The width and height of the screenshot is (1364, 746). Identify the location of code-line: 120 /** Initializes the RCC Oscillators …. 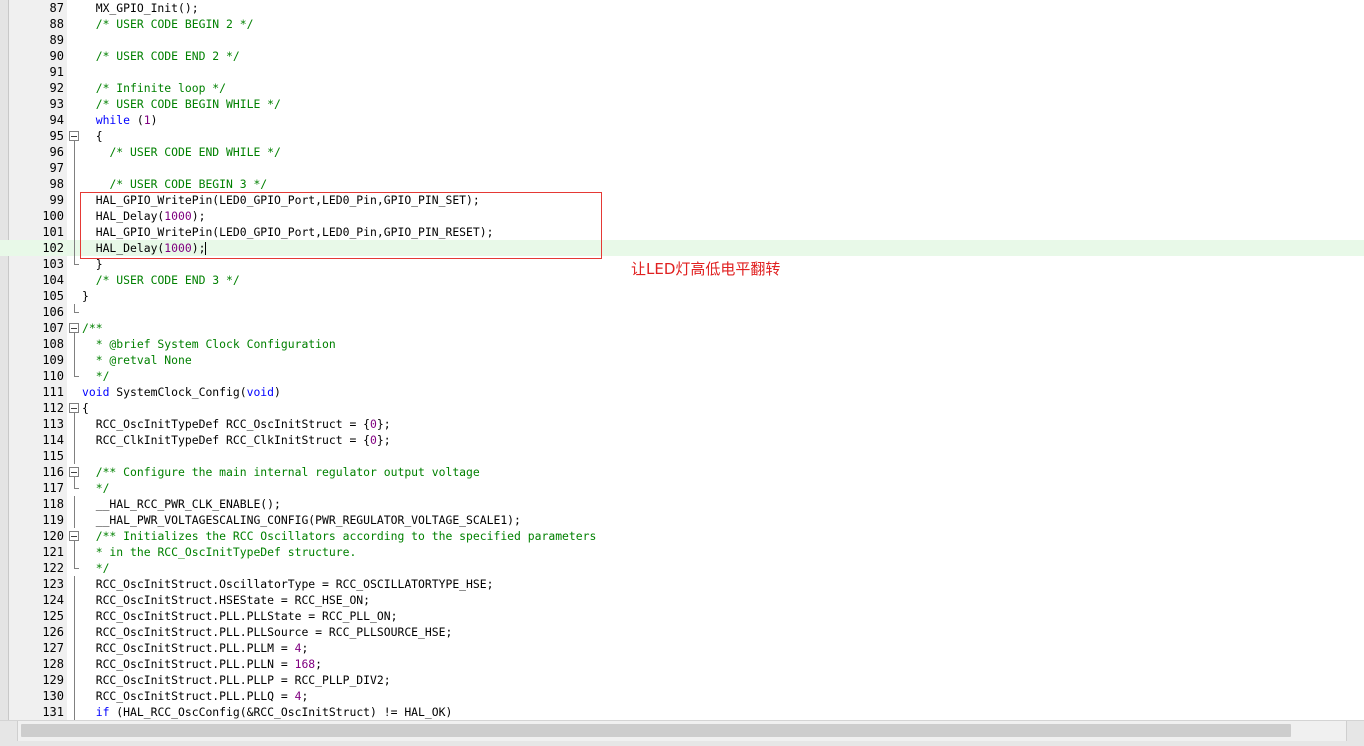
(682, 536).